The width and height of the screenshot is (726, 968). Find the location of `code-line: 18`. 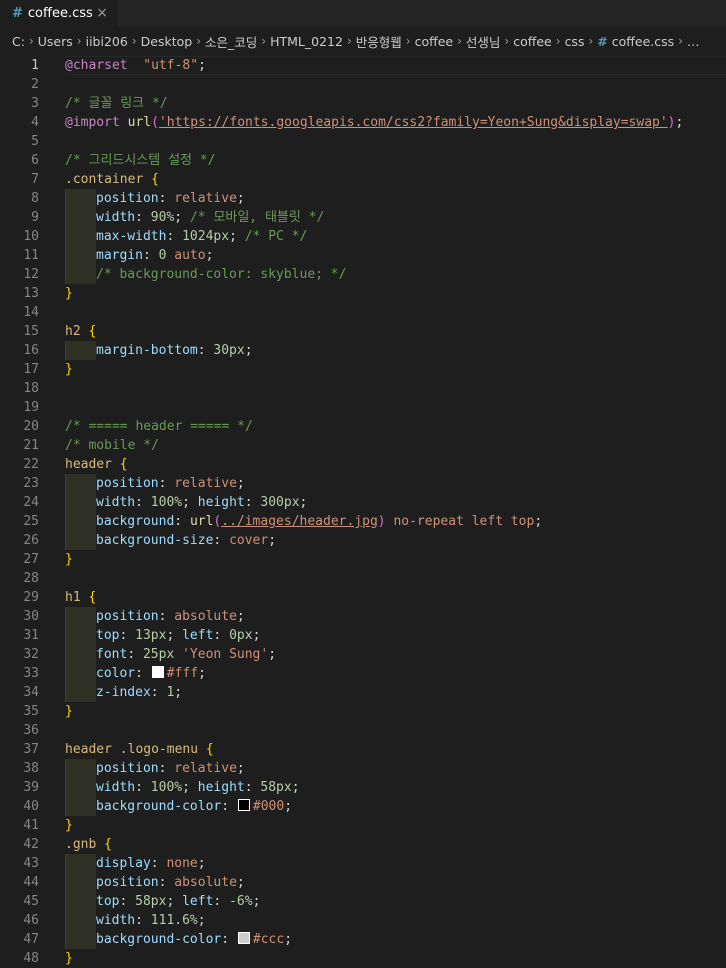

code-line: 18 is located at coordinates (363, 388).